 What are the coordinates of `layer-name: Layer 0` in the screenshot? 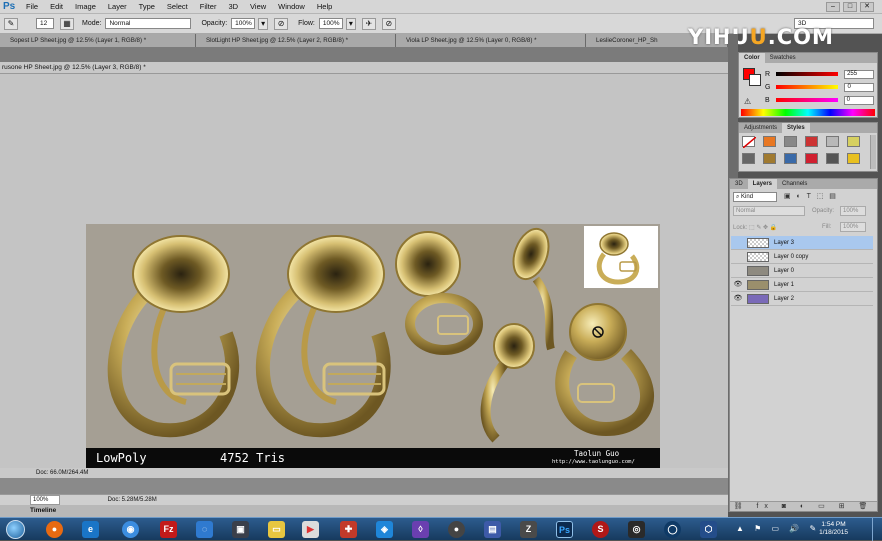 It's located at (784, 271).